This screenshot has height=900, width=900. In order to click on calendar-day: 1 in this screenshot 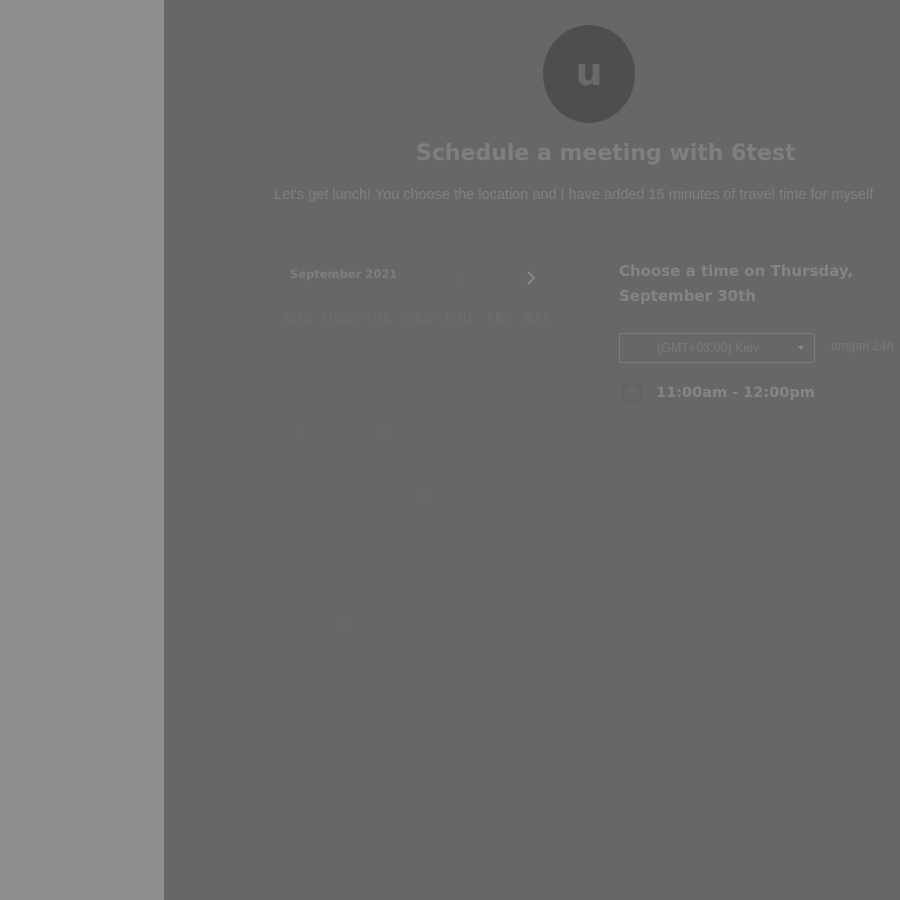, I will do `click(298, 433)`.